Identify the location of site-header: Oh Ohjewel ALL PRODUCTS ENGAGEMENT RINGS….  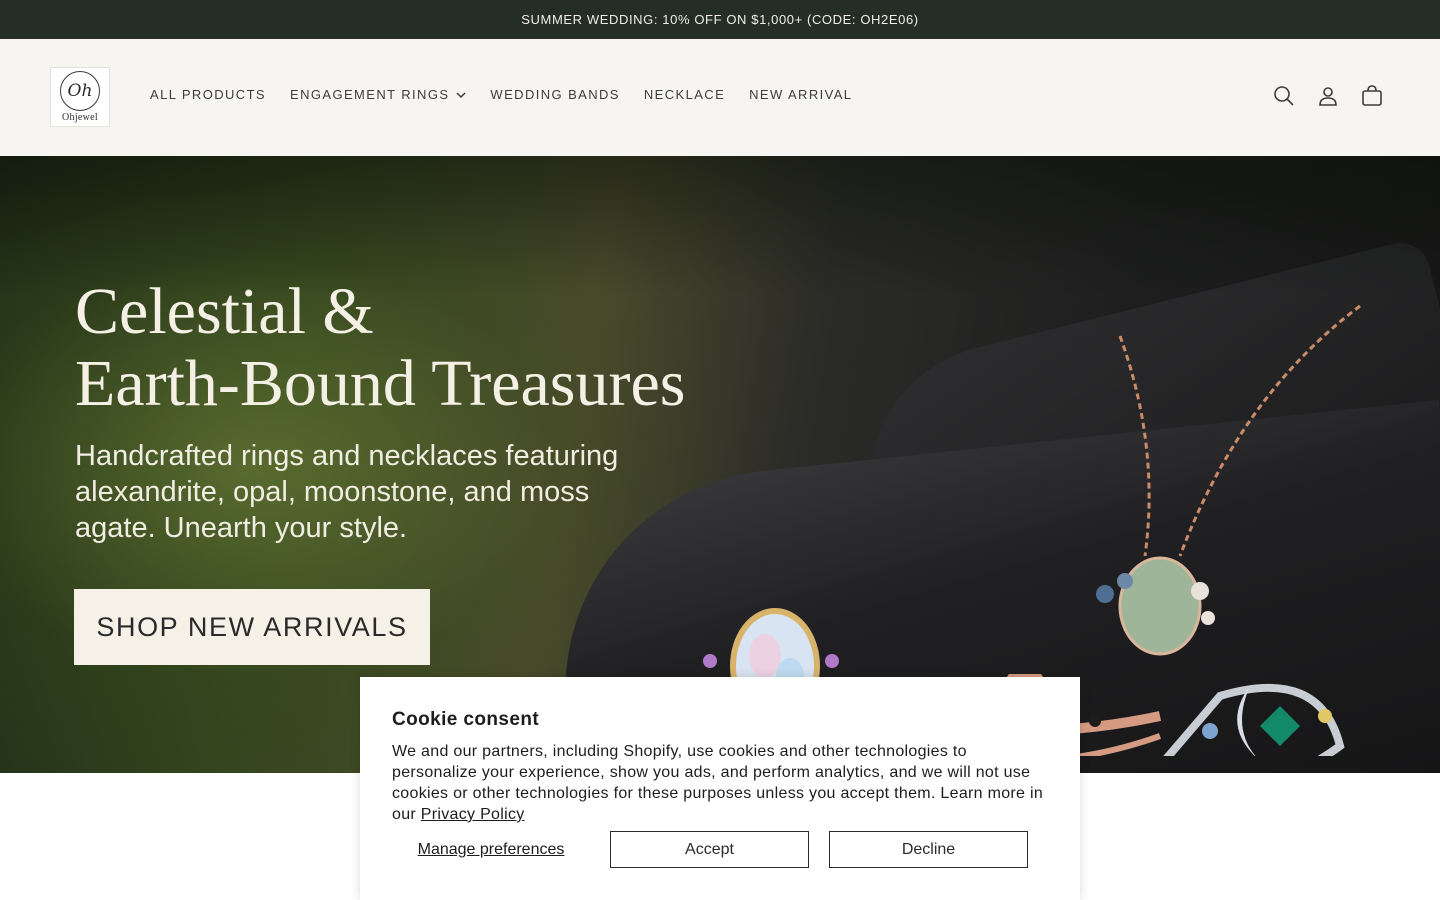
(720, 97).